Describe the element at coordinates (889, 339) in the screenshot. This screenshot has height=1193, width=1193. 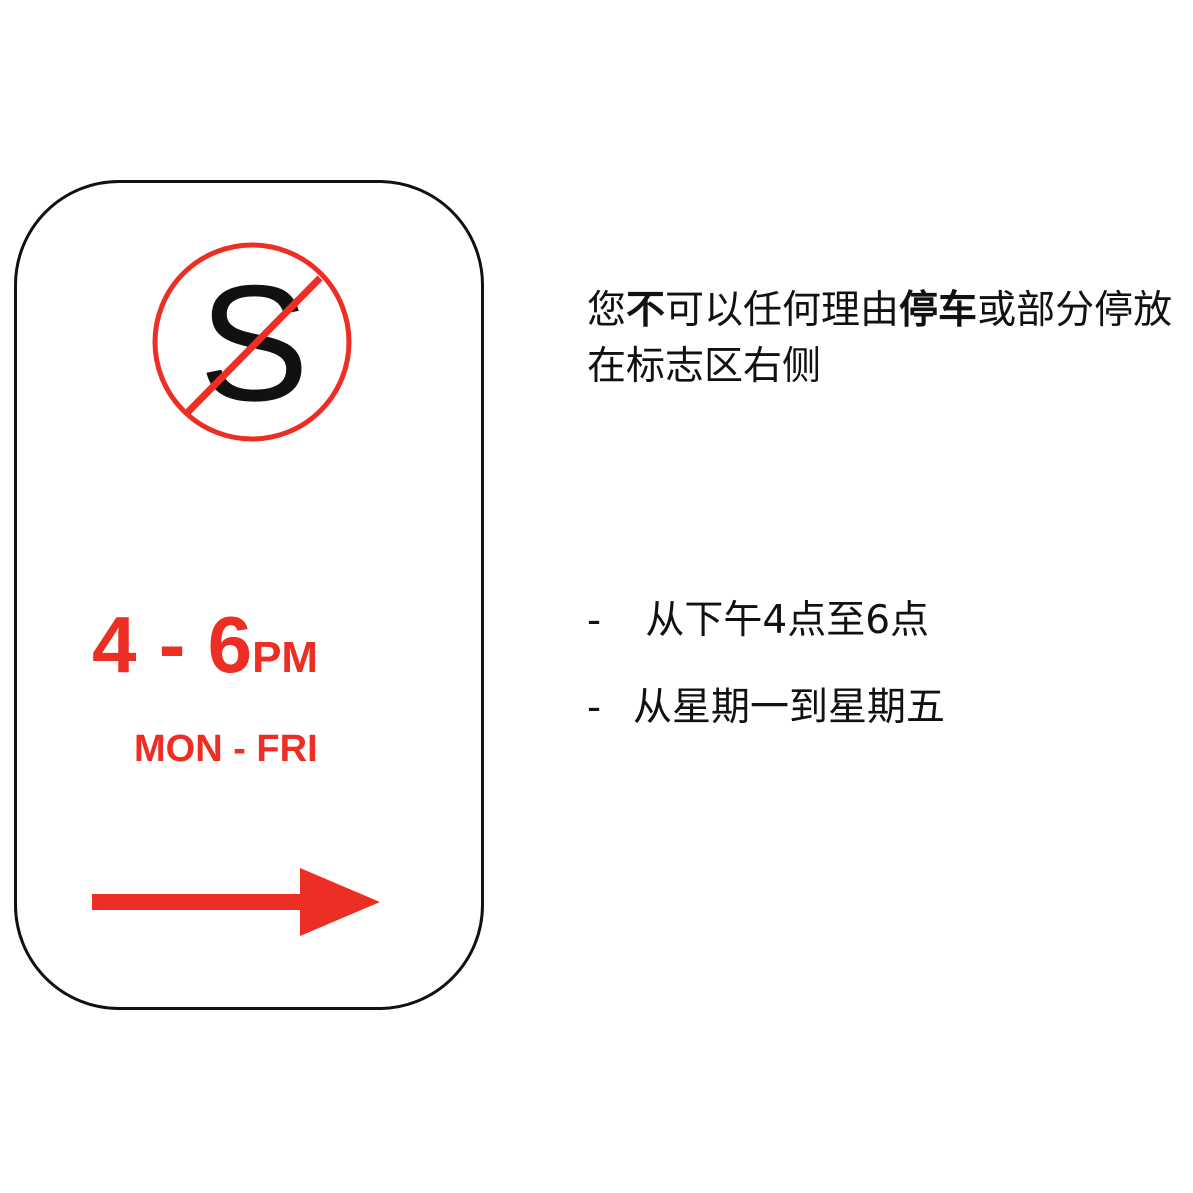
I see `rule-description: 您不可以任何理由停车或部分停放在标志区右侧` at that location.